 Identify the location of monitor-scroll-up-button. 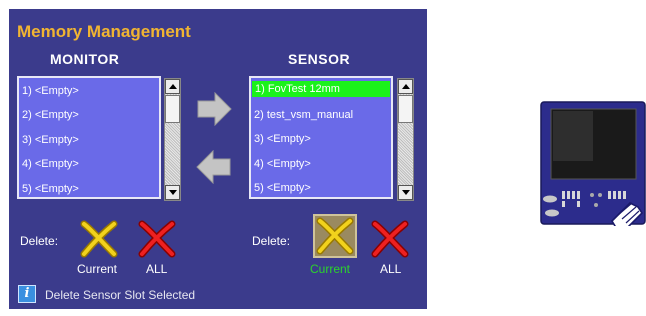
(172, 86).